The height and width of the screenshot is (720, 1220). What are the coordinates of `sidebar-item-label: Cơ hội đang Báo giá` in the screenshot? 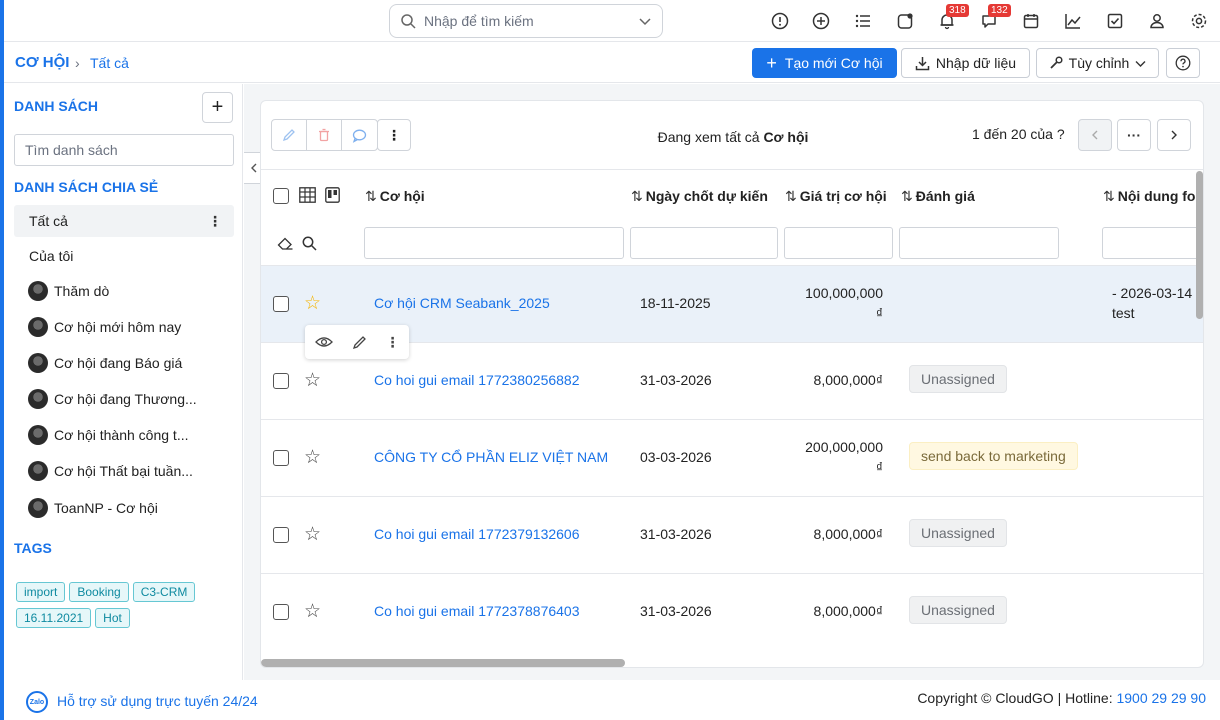 It's located at (118, 363).